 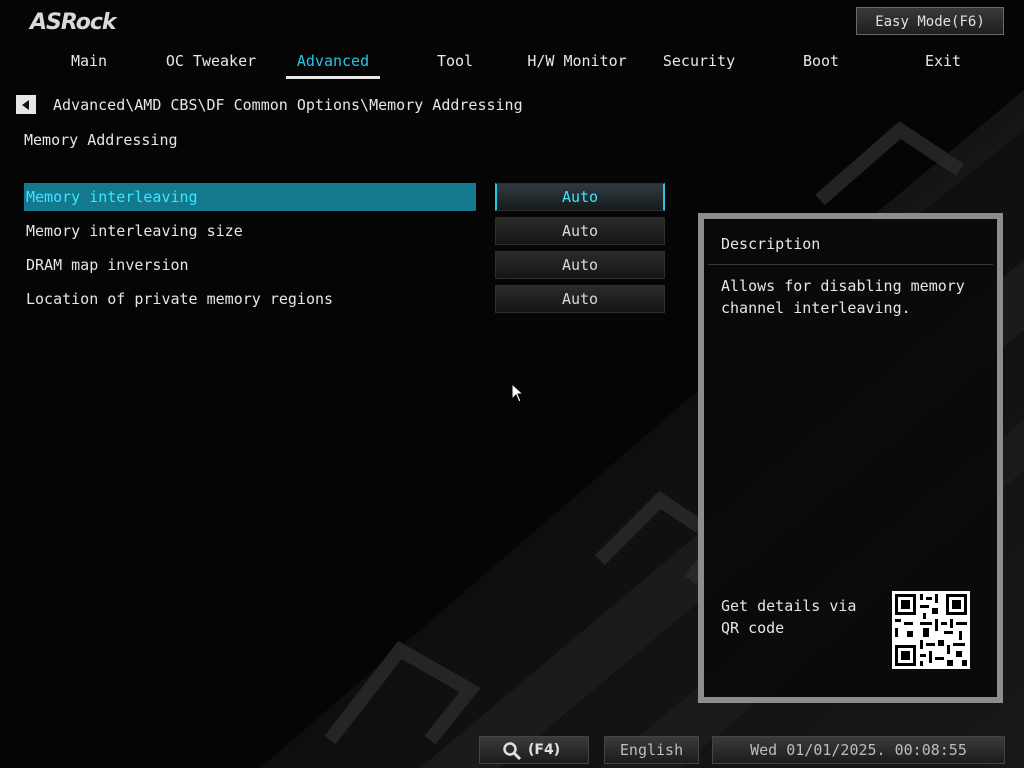 I want to click on tab-advanced: Advanced, so click(x=333, y=65).